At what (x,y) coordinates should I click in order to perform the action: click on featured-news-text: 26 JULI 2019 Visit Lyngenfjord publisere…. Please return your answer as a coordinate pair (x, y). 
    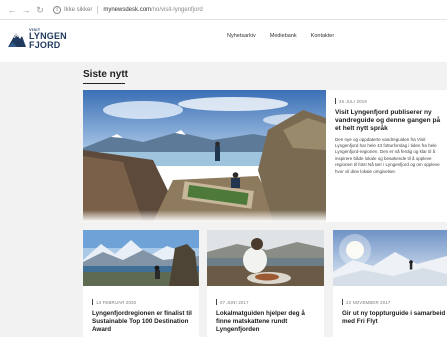
    Looking at the image, I should click on (389, 146).